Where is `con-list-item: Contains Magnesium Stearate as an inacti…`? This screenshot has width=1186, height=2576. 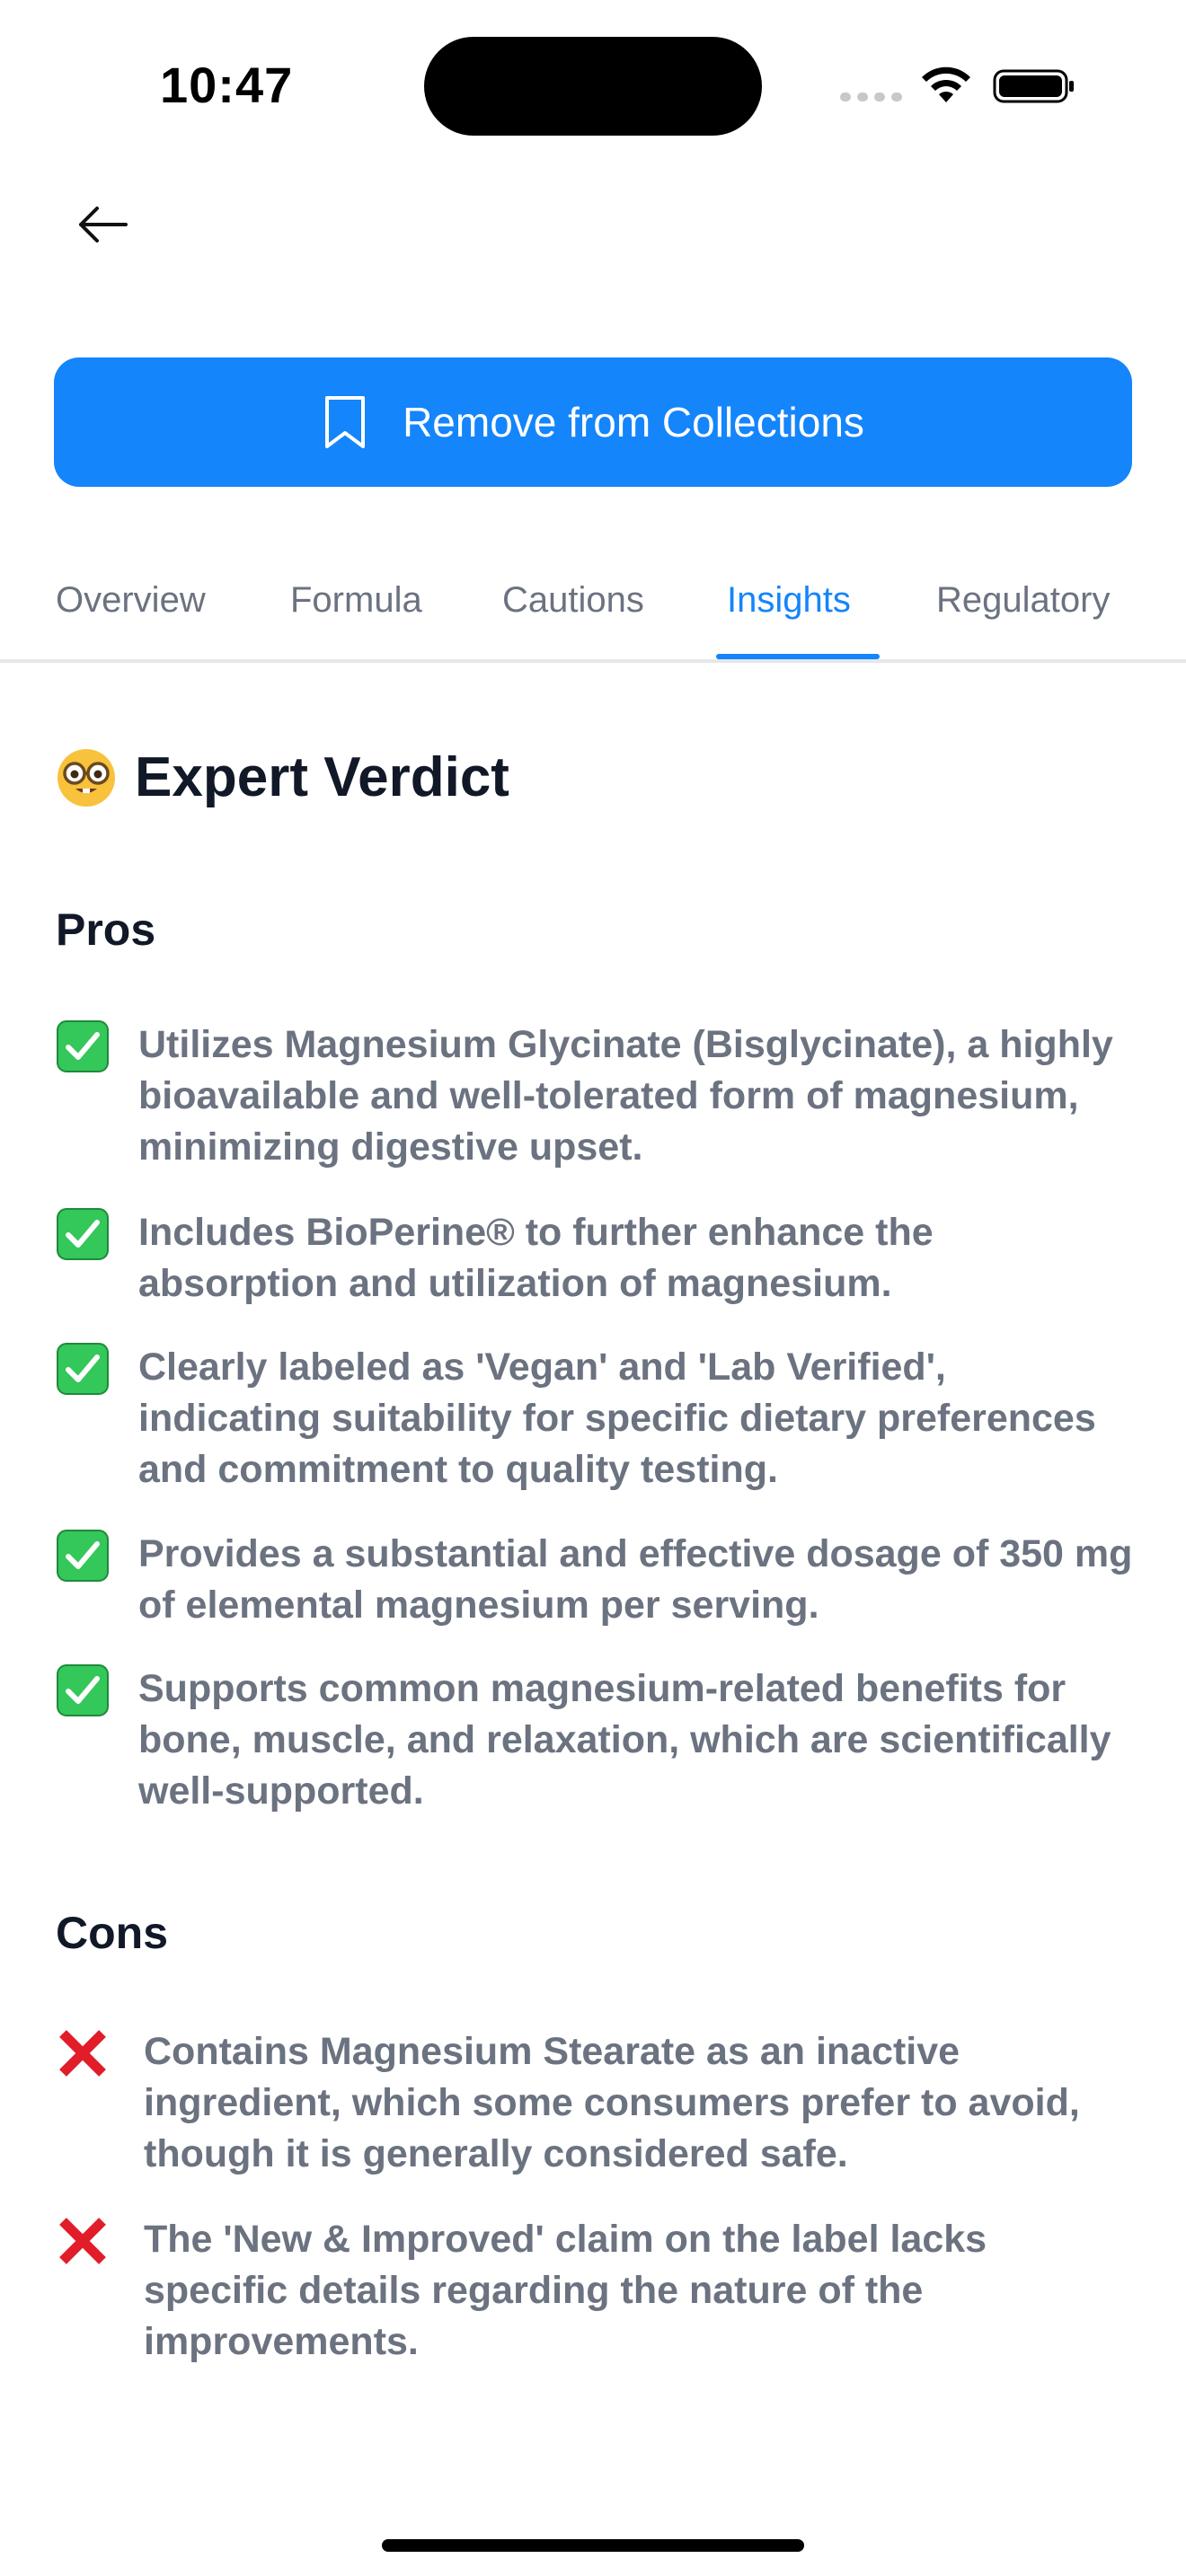 con-list-item: Contains Magnesium Stearate as an inacti… is located at coordinates (595, 2103).